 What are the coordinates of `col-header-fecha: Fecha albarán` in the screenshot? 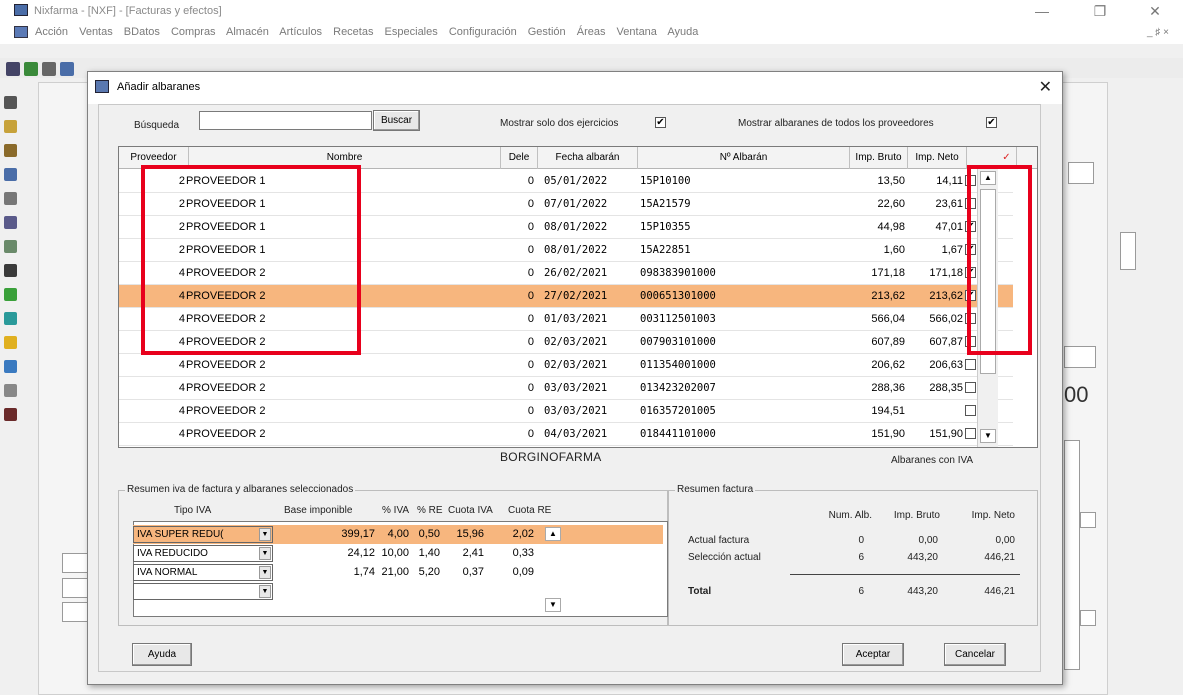 It's located at (588, 158).